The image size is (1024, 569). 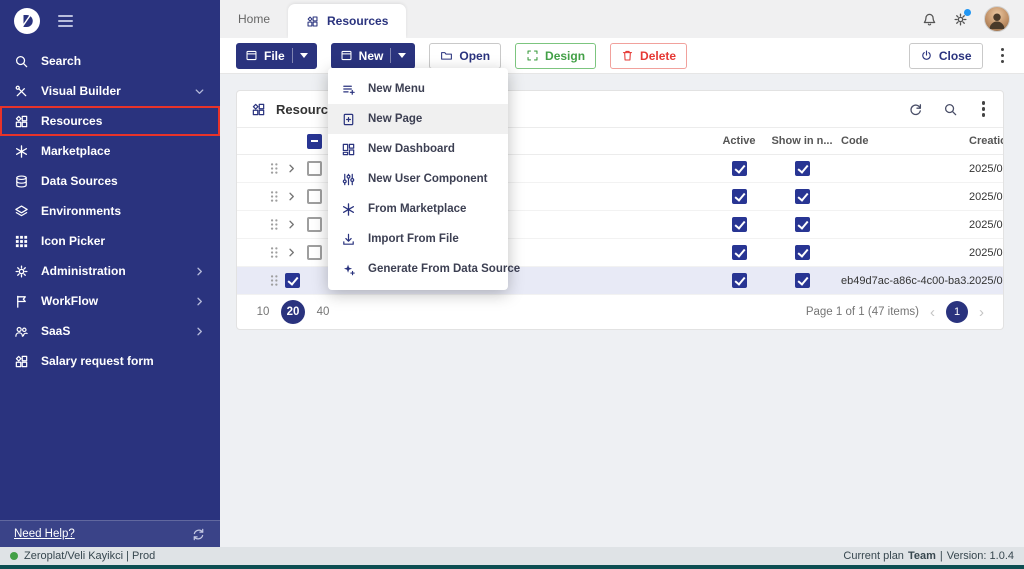 I want to click on design-button: Design, so click(x=556, y=55).